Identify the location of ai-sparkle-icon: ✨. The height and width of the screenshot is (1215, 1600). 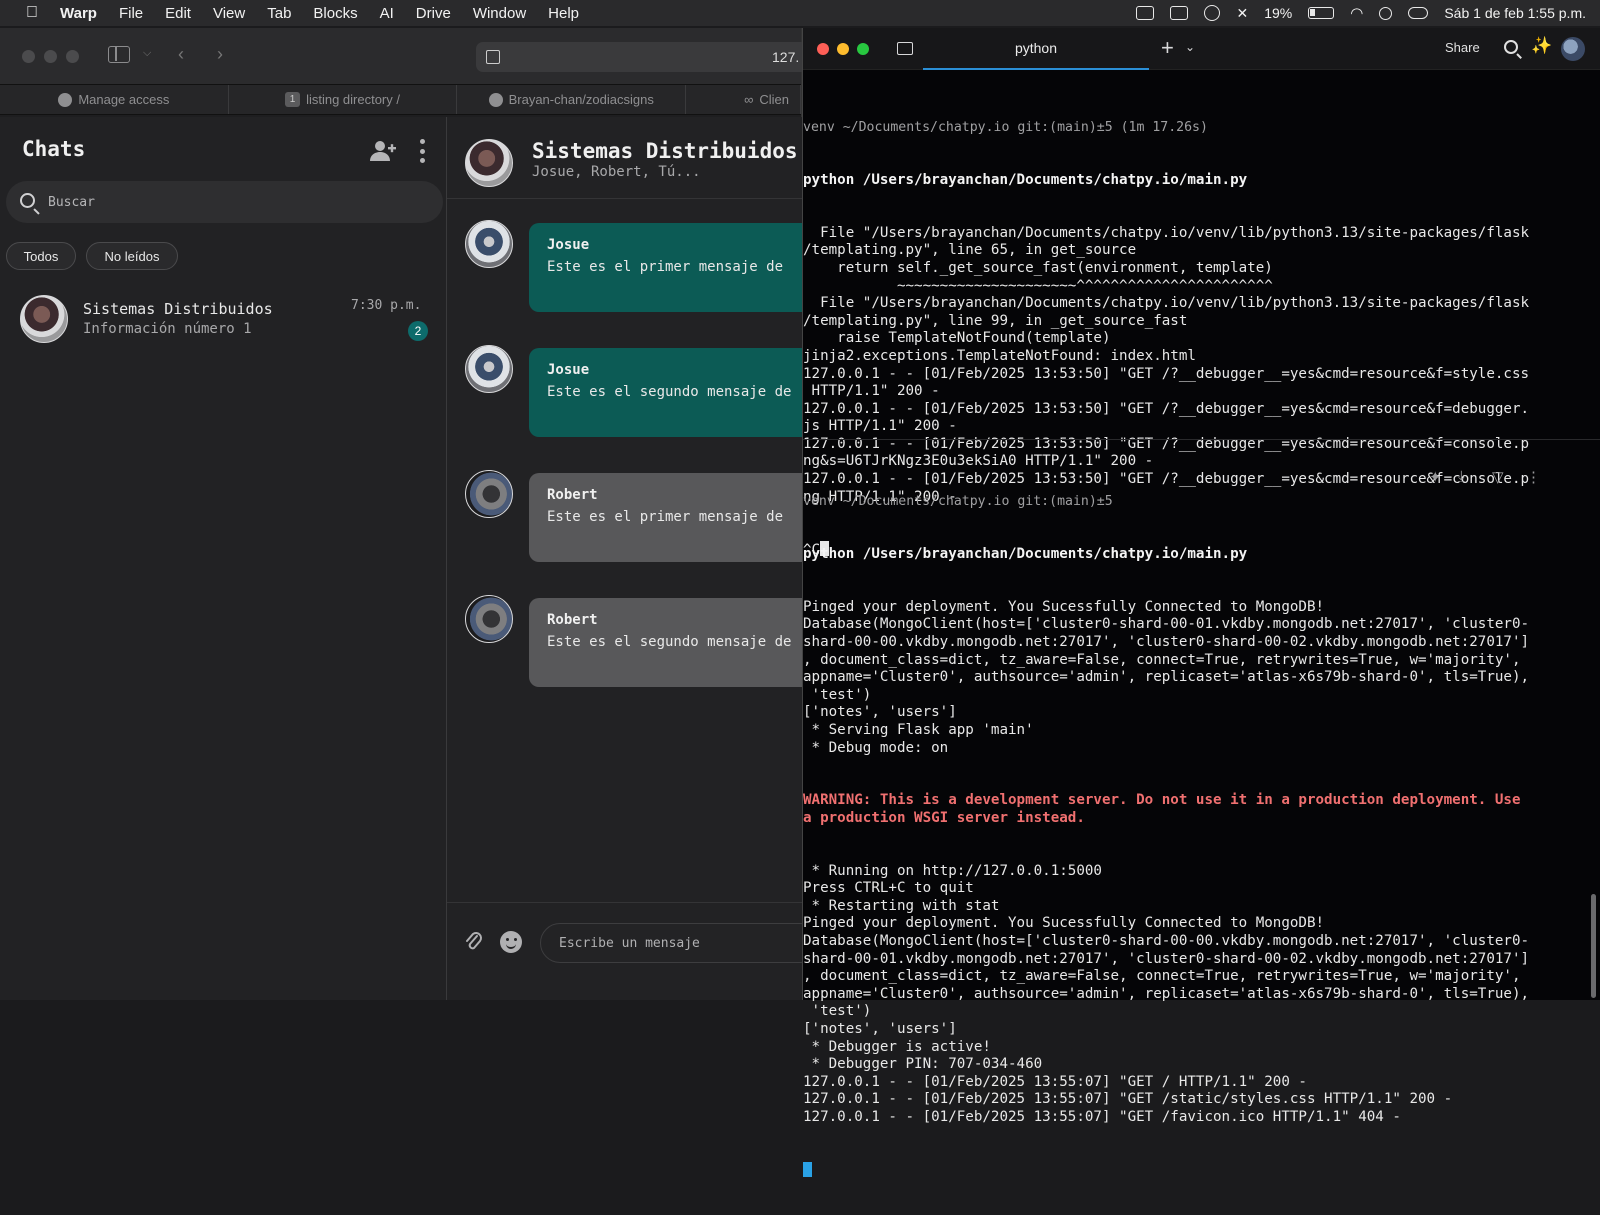
(1541, 46).